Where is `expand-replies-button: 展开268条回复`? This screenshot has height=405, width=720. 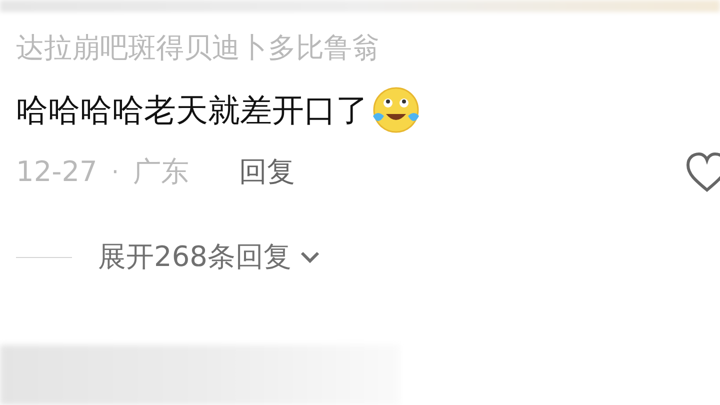 expand-replies-button: 展开268条回复 is located at coordinates (210, 257).